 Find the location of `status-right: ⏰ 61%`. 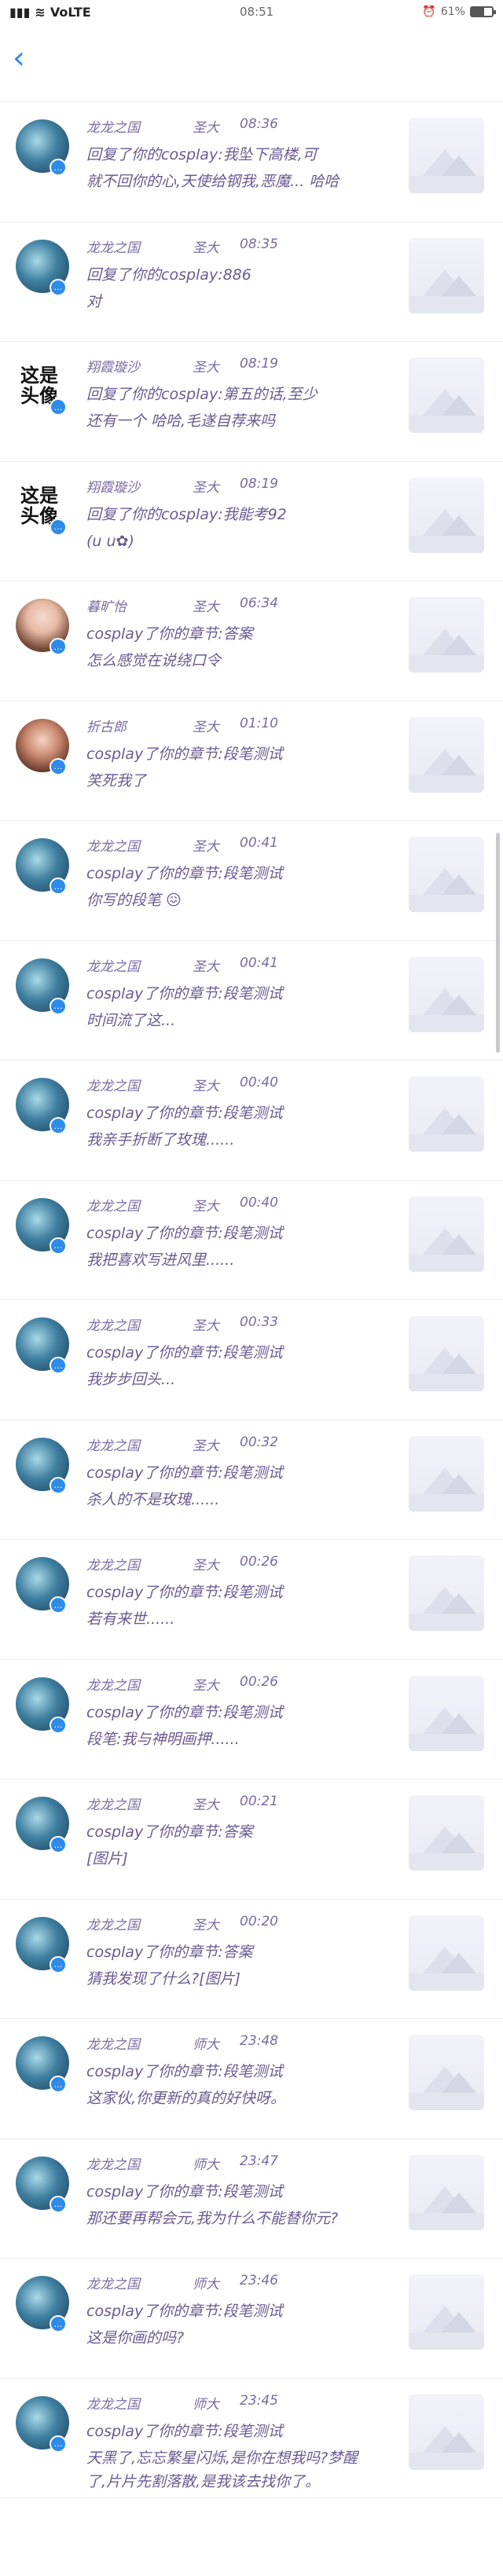

status-right: ⏰ 61% is located at coordinates (459, 11).